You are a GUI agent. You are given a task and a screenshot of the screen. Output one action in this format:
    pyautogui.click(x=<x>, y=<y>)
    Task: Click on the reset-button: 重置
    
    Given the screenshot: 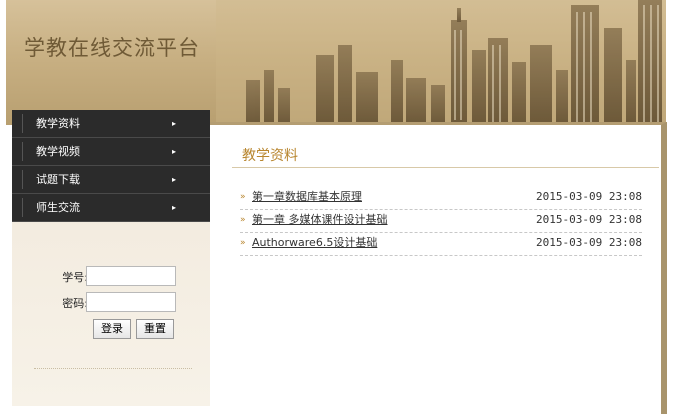 What is the action you would take?
    pyautogui.click(x=155, y=329)
    